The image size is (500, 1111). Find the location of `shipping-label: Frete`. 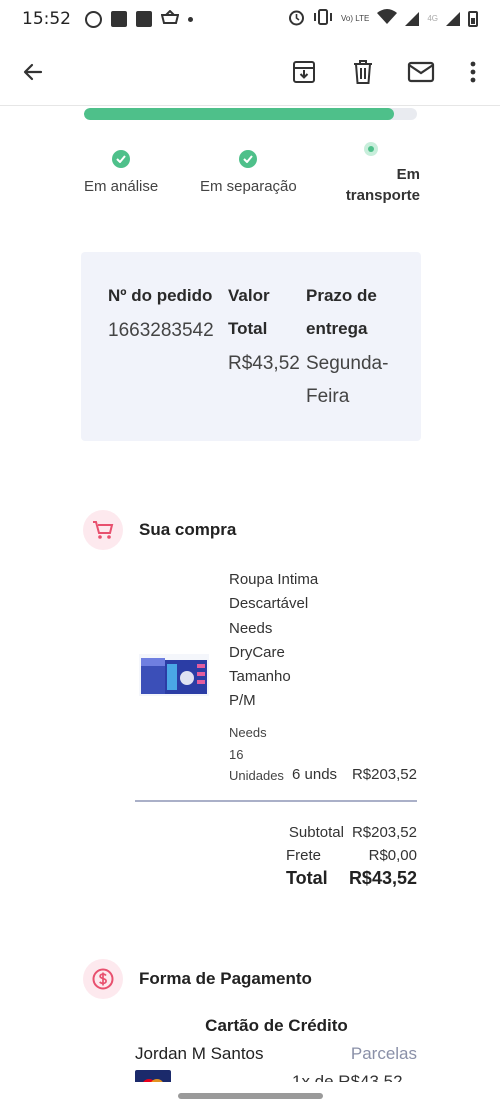

shipping-label: Frete is located at coordinates (304, 855).